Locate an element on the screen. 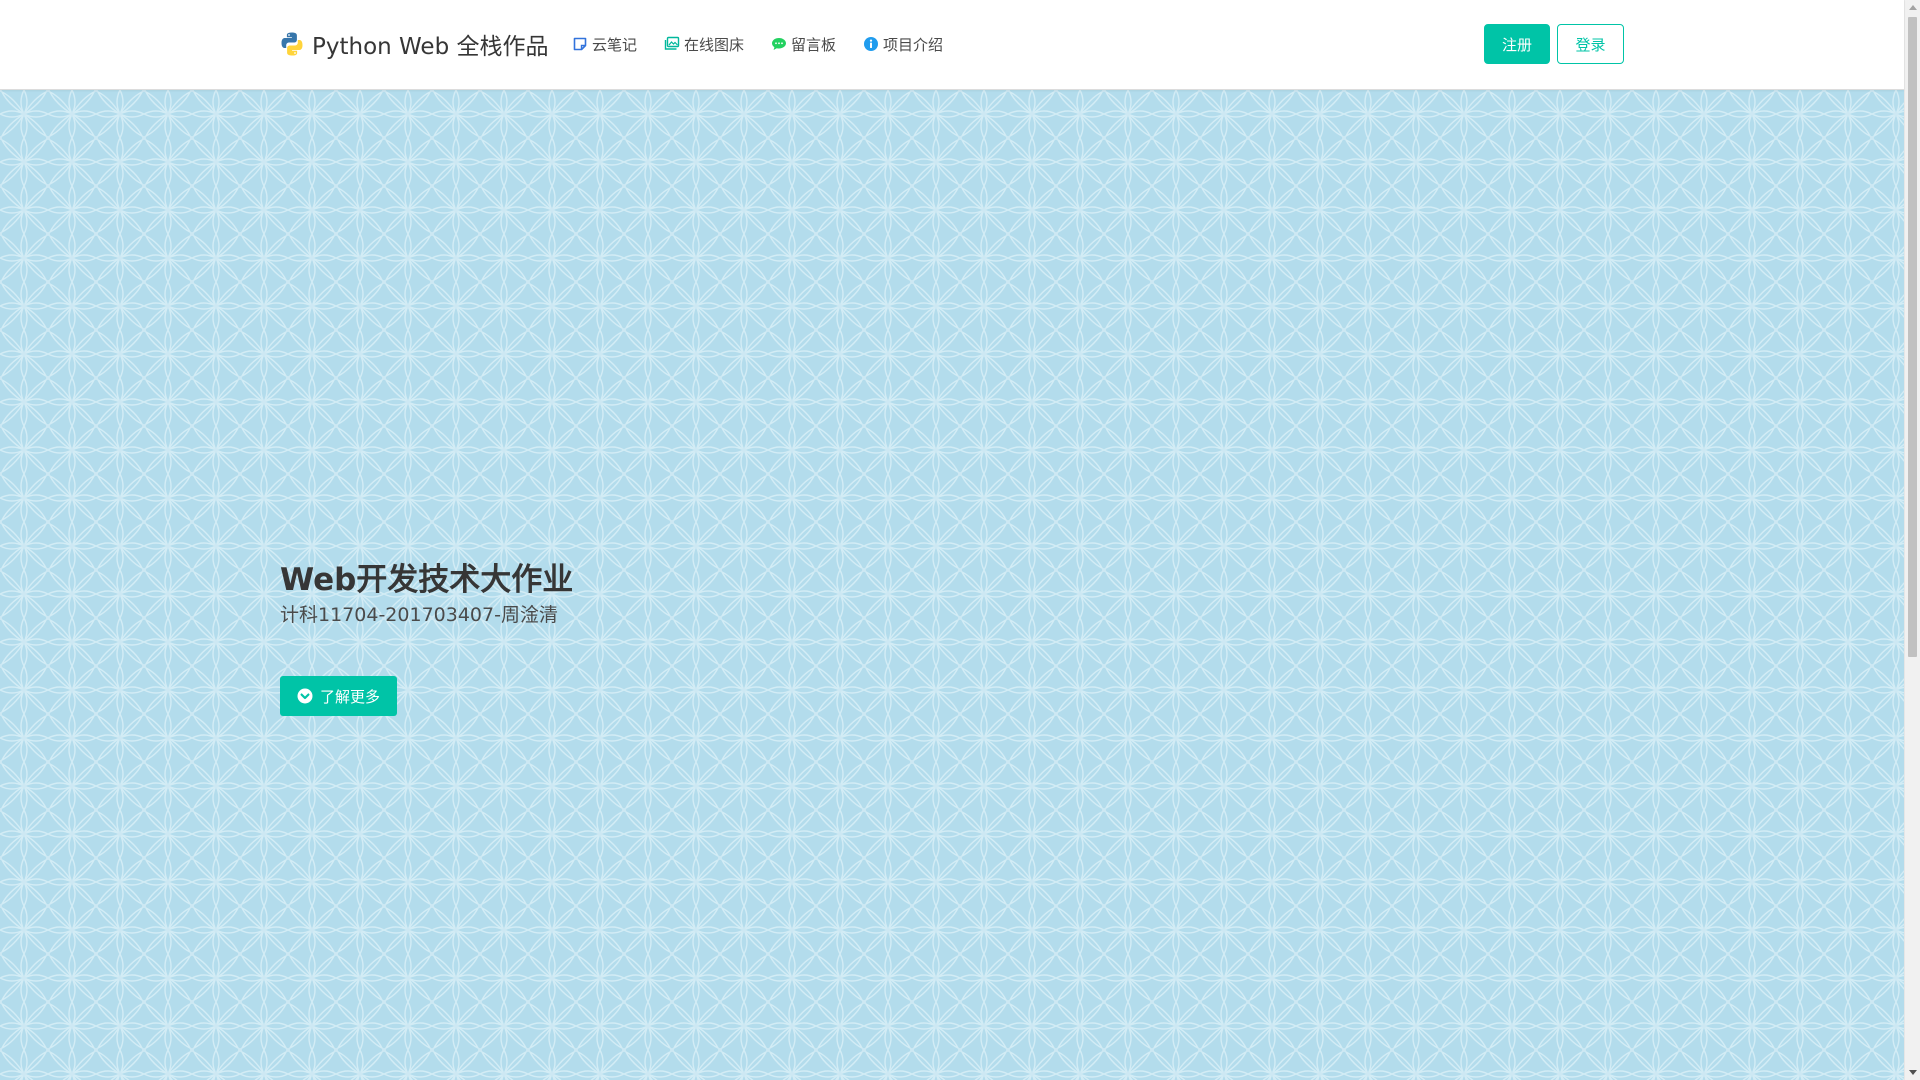  nav-item-project-intro: 项目介绍 is located at coordinates (903, 44).